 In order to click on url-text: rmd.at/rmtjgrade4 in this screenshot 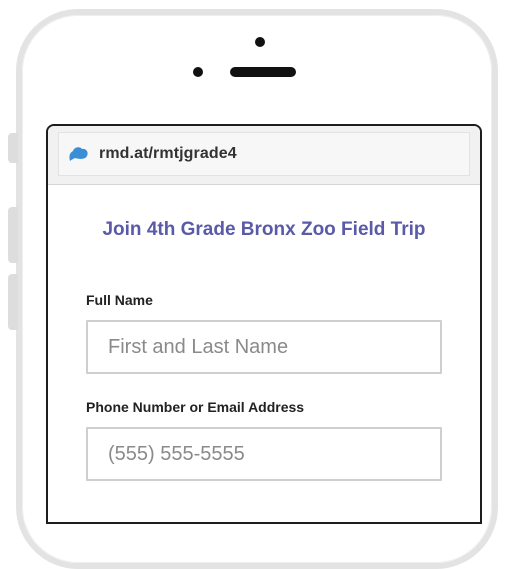, I will do `click(168, 153)`.